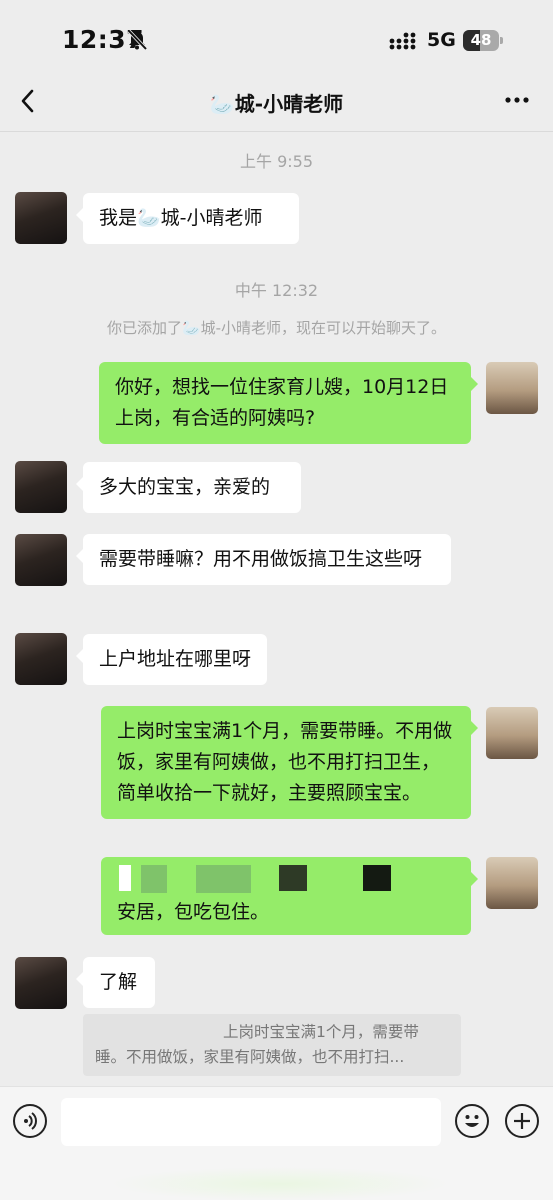 Image resolution: width=553 pixels, height=1200 pixels. What do you see at coordinates (276, 161) in the screenshot?
I see `timestamp: 上午 9:55` at bounding box center [276, 161].